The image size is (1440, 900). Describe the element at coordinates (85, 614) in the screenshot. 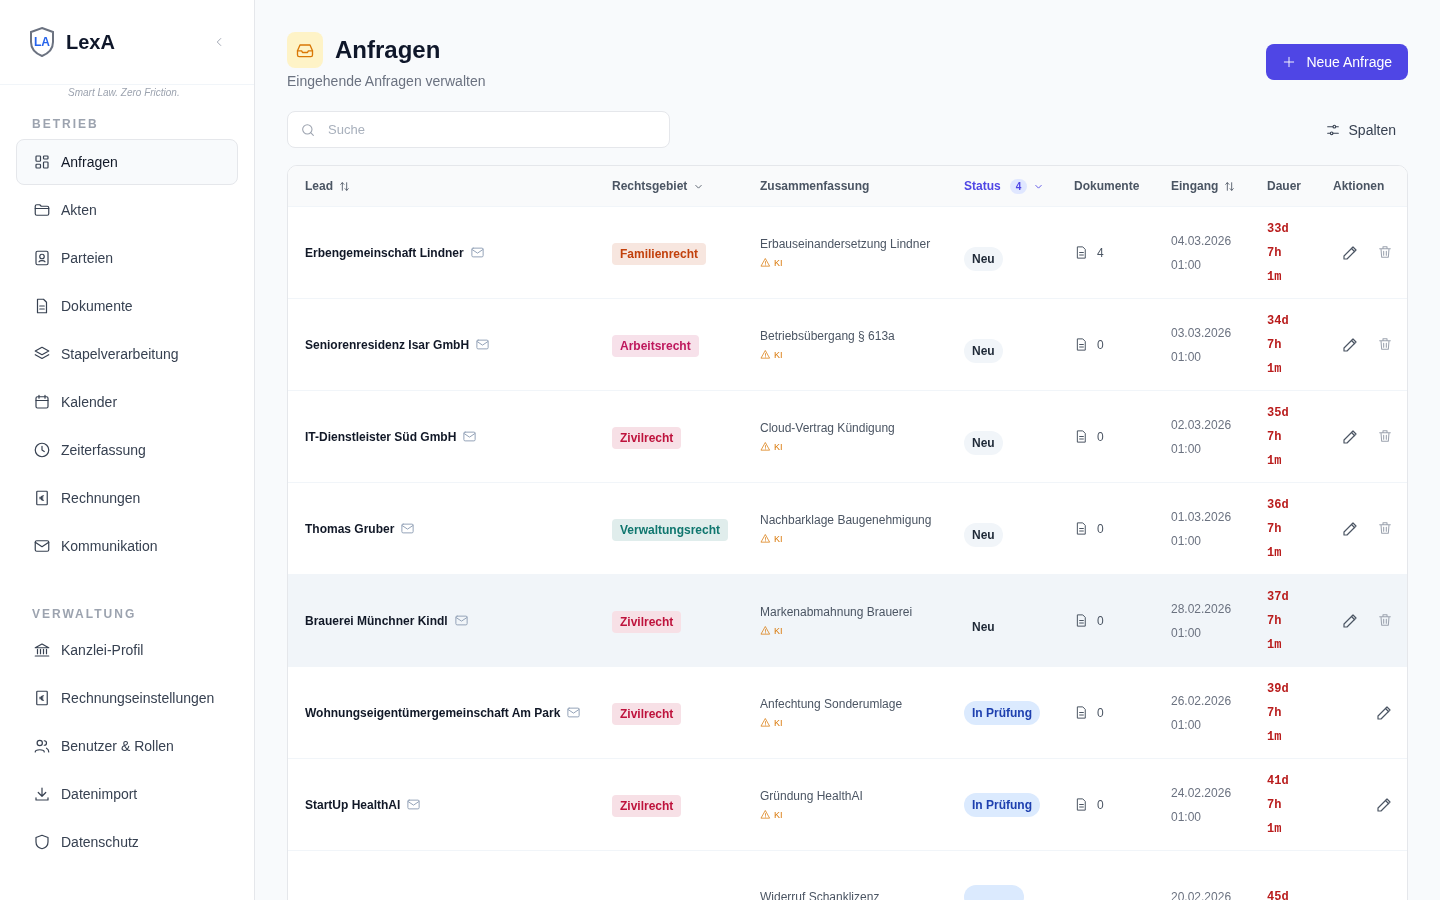

I see `section-heading: VERWALTUNG` at that location.